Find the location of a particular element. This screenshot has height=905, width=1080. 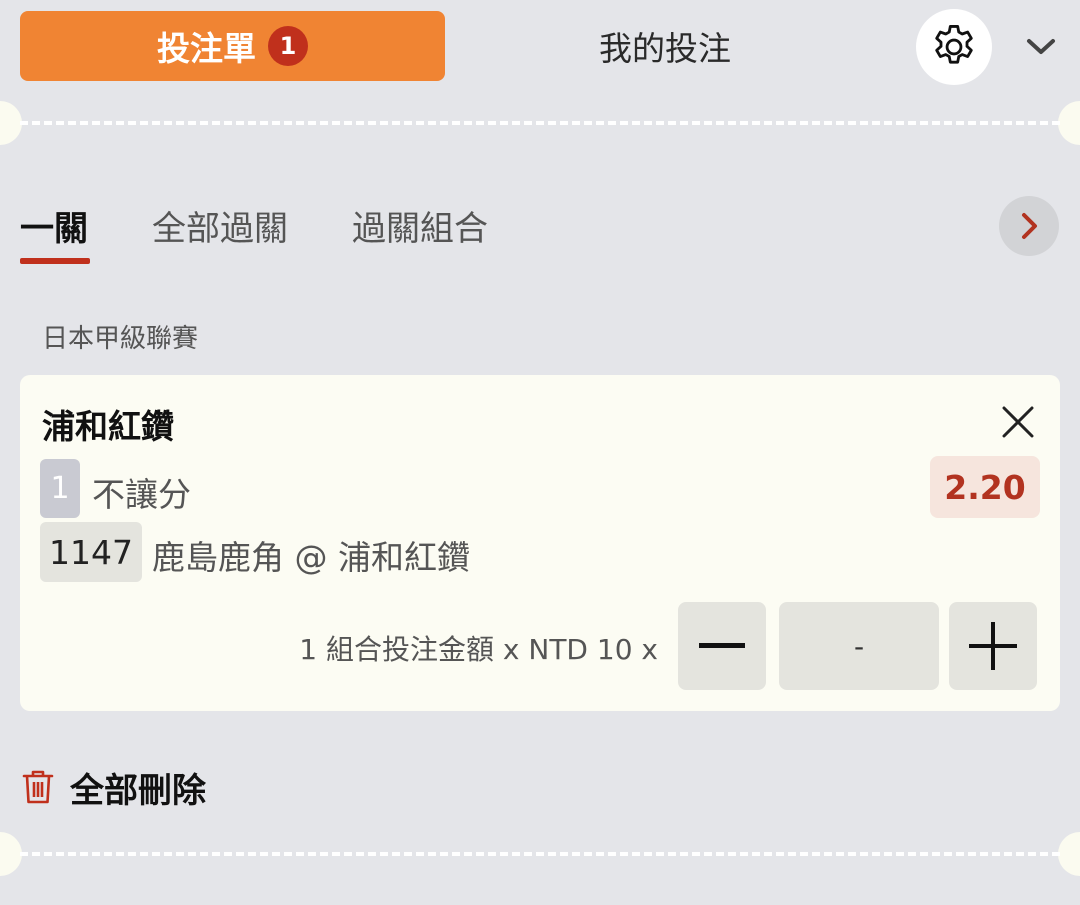

plus-icon is located at coordinates (993, 646).